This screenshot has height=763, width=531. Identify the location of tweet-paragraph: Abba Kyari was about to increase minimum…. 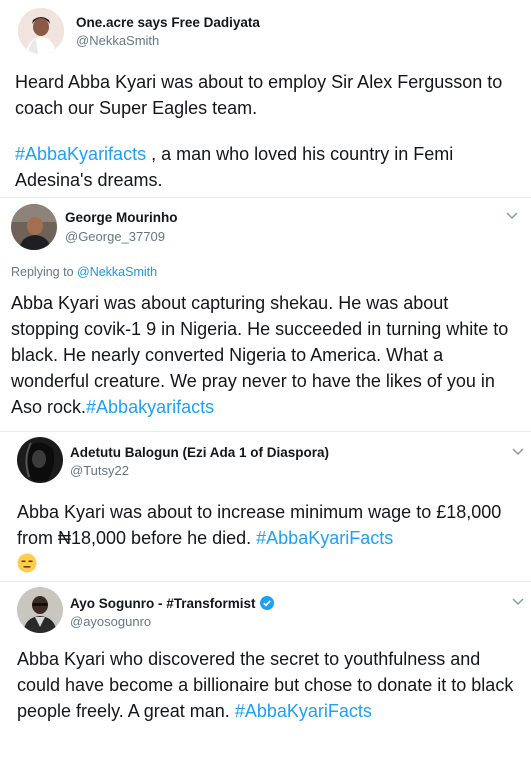
(267, 539).